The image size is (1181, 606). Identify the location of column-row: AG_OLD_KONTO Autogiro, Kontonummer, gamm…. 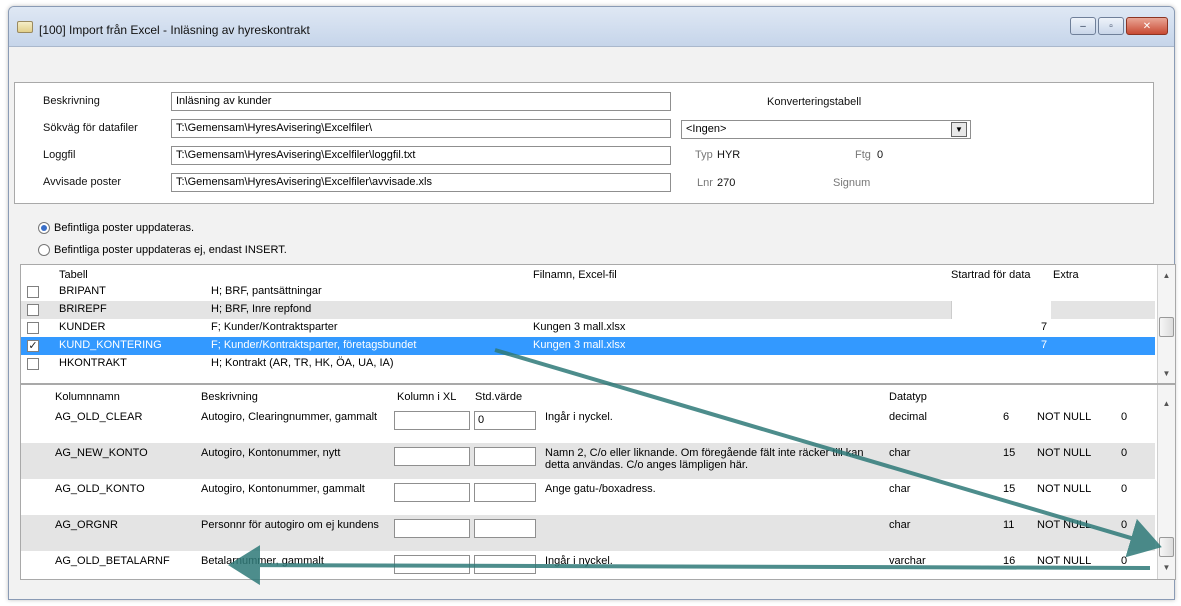
(588, 497).